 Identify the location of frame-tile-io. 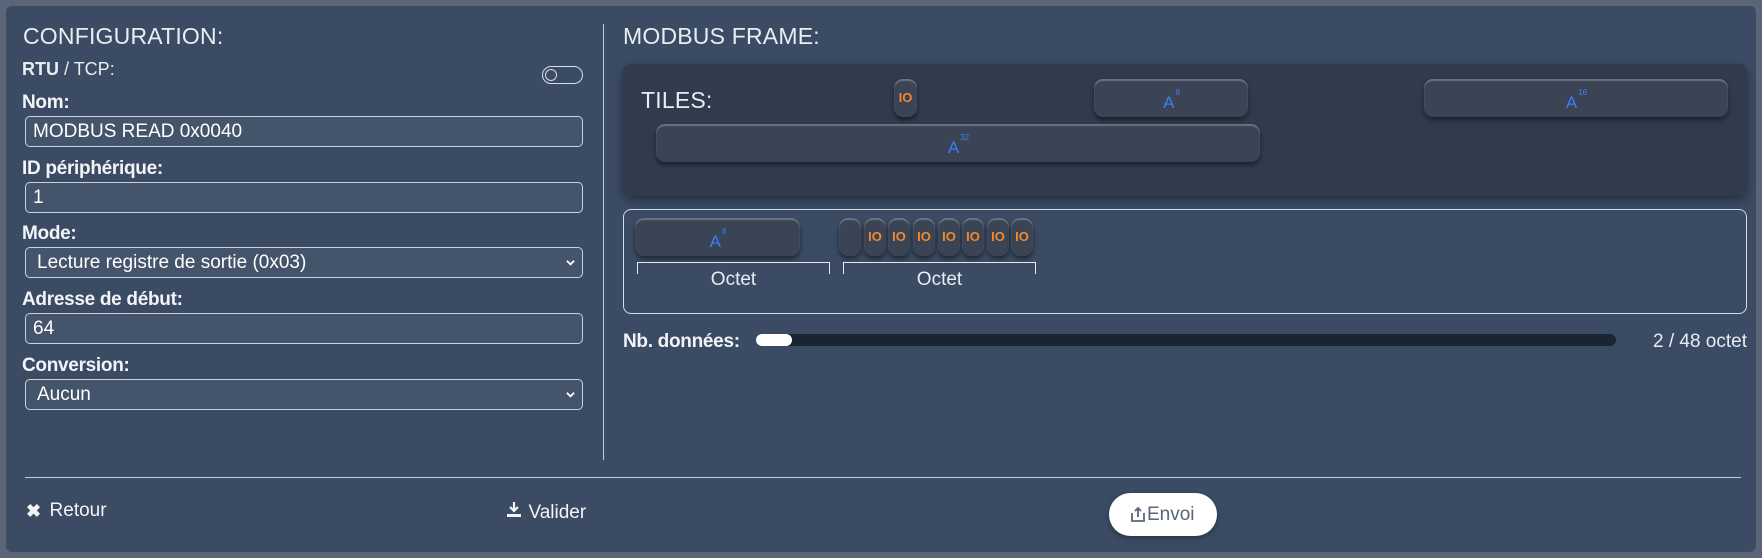
(850, 237).